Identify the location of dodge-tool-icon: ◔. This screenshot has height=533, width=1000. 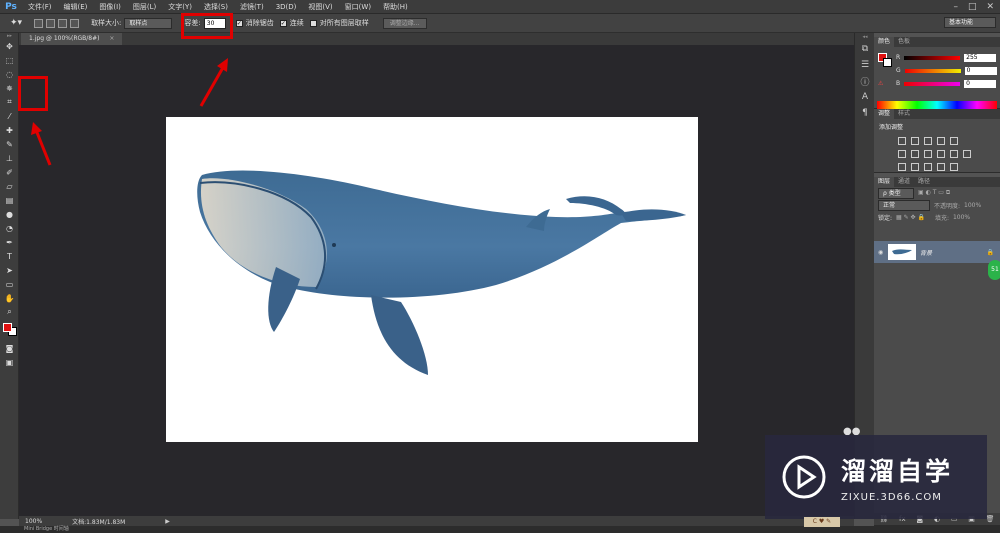
(9, 228).